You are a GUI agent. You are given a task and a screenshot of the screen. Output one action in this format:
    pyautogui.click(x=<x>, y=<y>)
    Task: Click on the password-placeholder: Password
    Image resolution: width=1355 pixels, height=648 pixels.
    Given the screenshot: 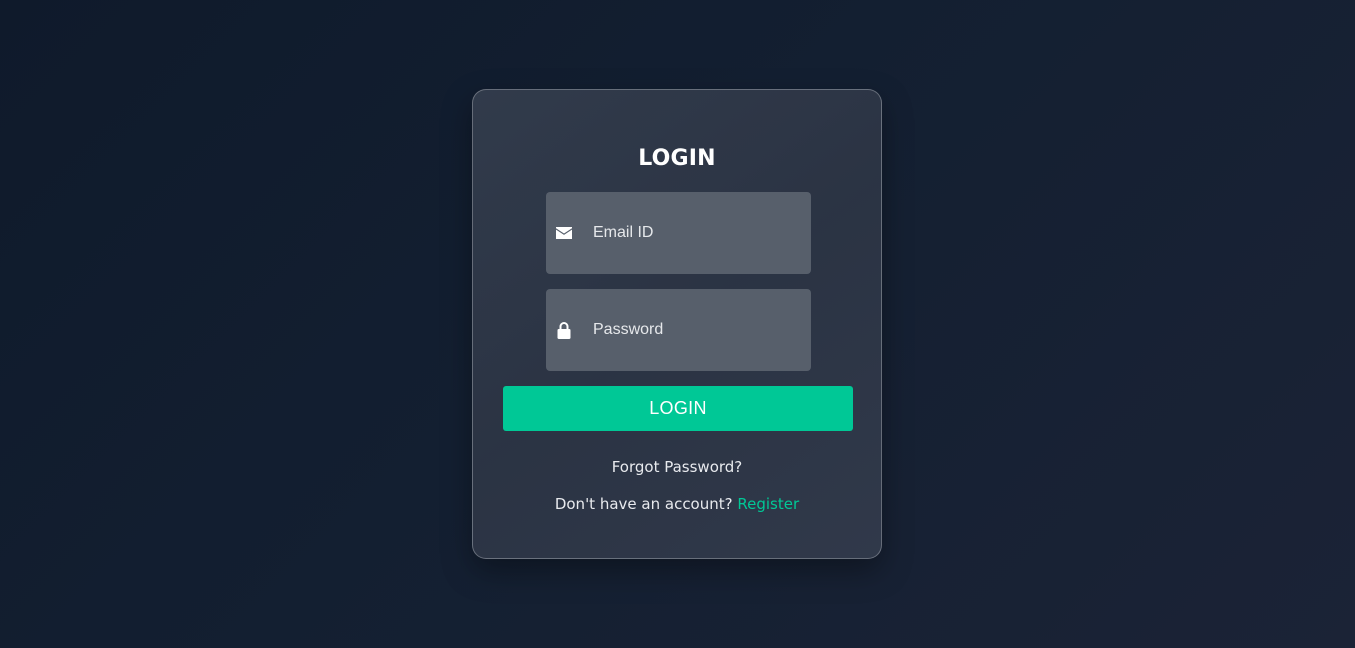 What is the action you would take?
    pyautogui.click(x=628, y=329)
    